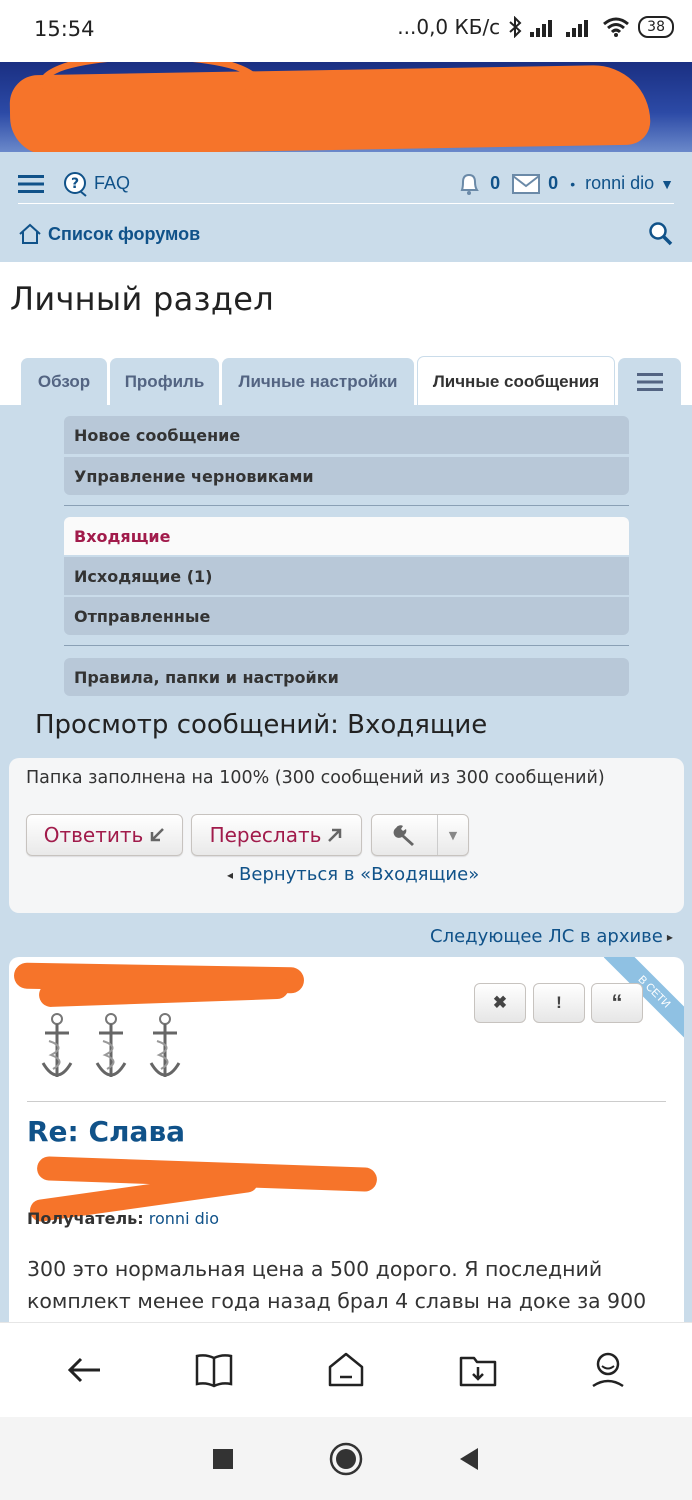 Image resolution: width=692 pixels, height=1500 pixels. I want to click on bell-icon, so click(470, 184).